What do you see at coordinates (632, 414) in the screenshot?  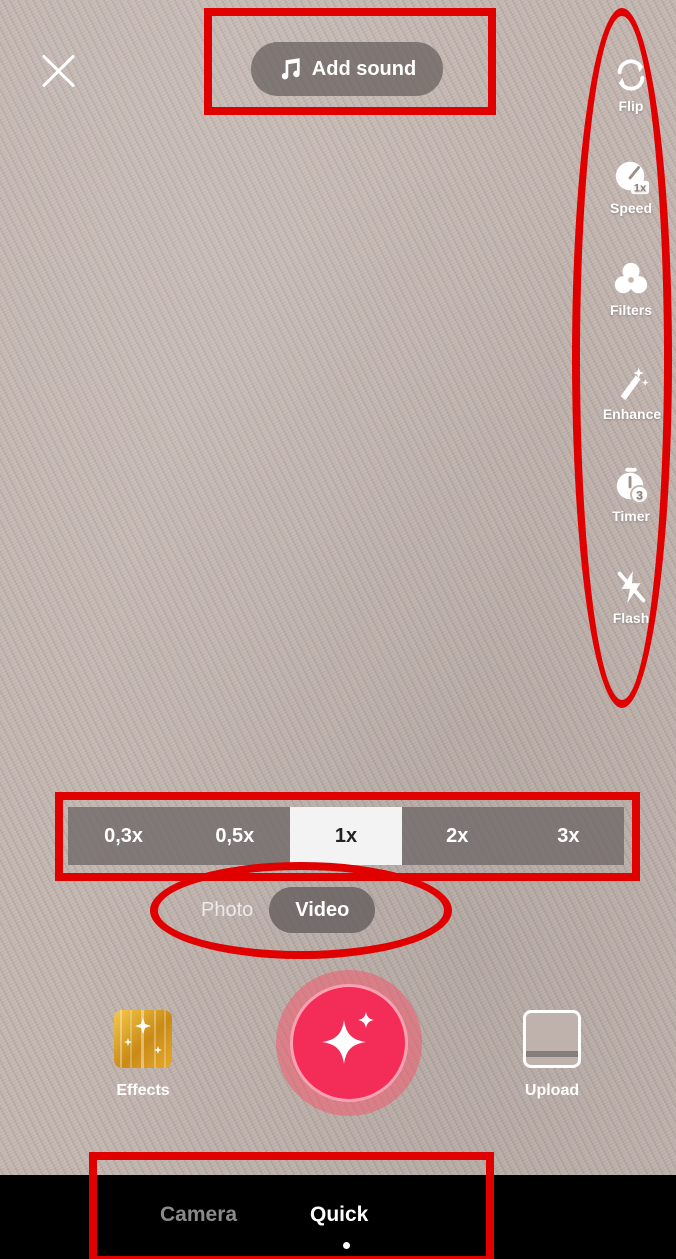 I see `enhance-label: Enhance` at bounding box center [632, 414].